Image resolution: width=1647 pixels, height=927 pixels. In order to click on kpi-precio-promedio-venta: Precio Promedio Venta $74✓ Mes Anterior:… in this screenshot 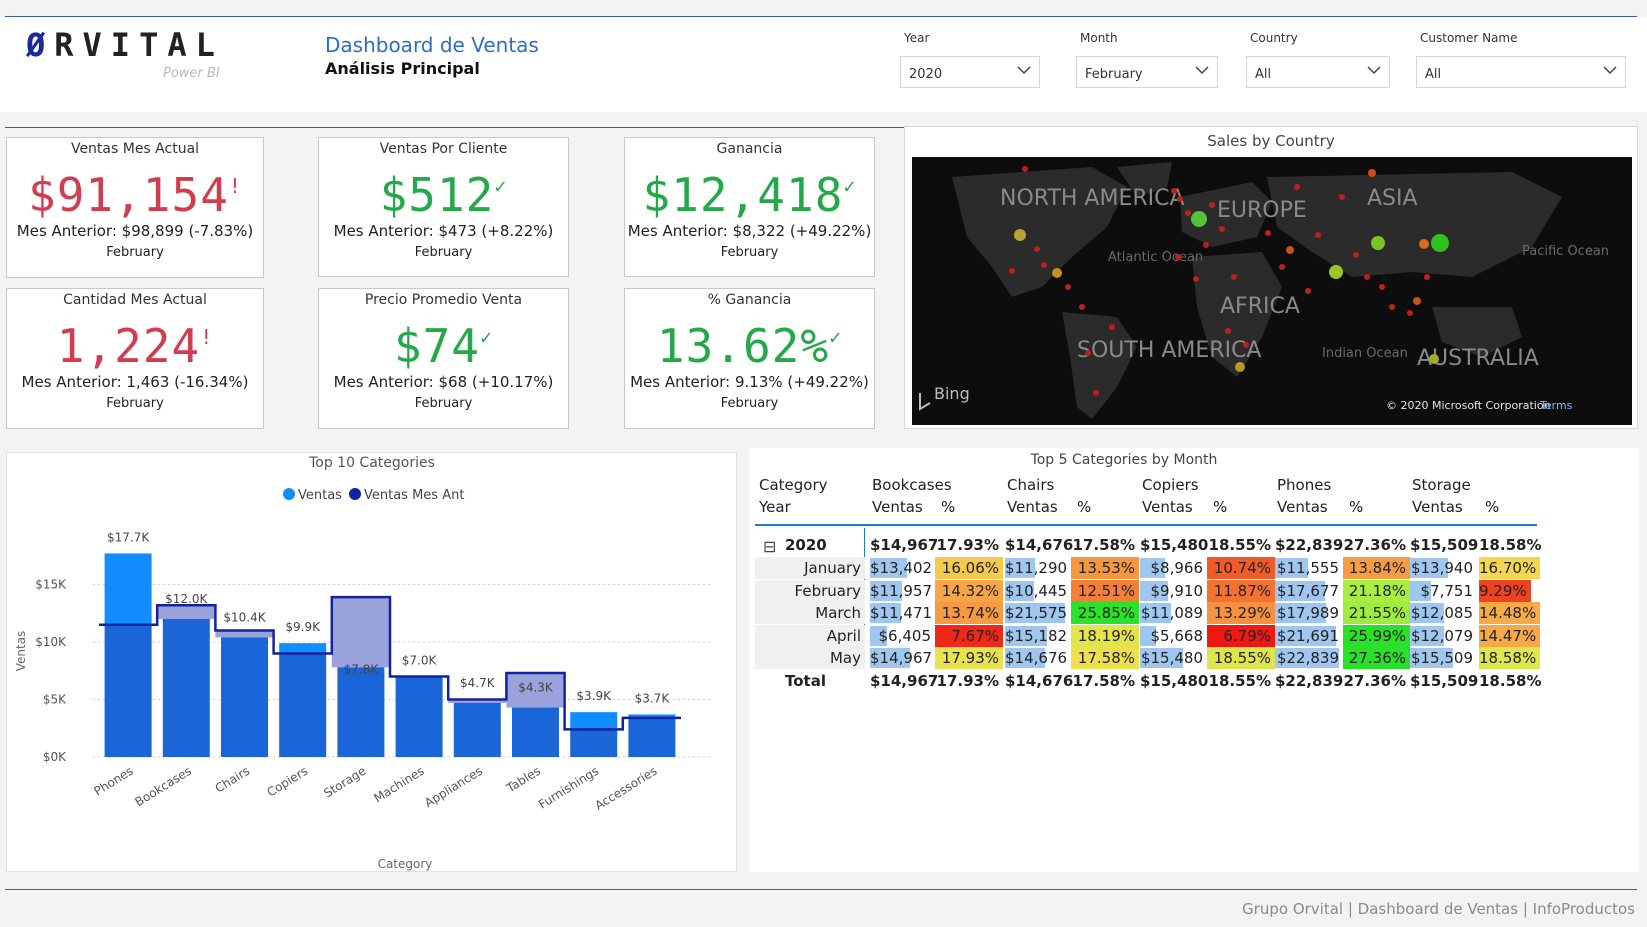, I will do `click(443, 358)`.